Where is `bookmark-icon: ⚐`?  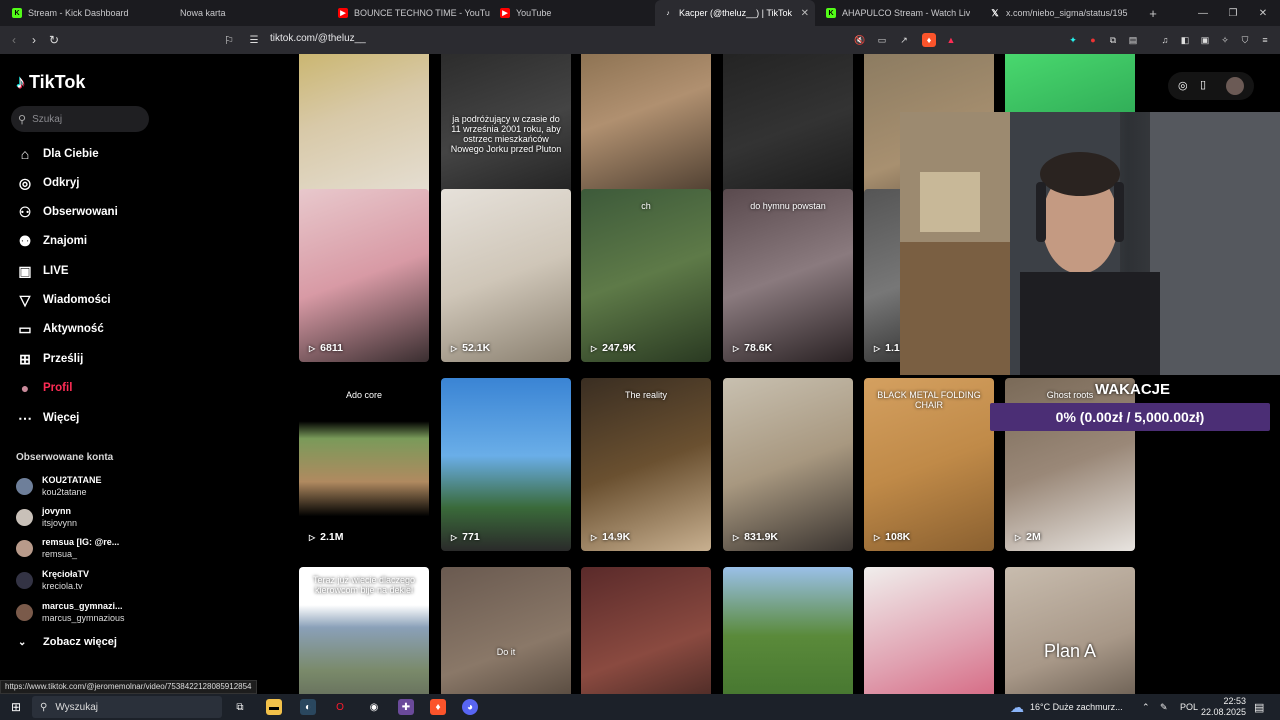 bookmark-icon: ⚐ is located at coordinates (229, 40).